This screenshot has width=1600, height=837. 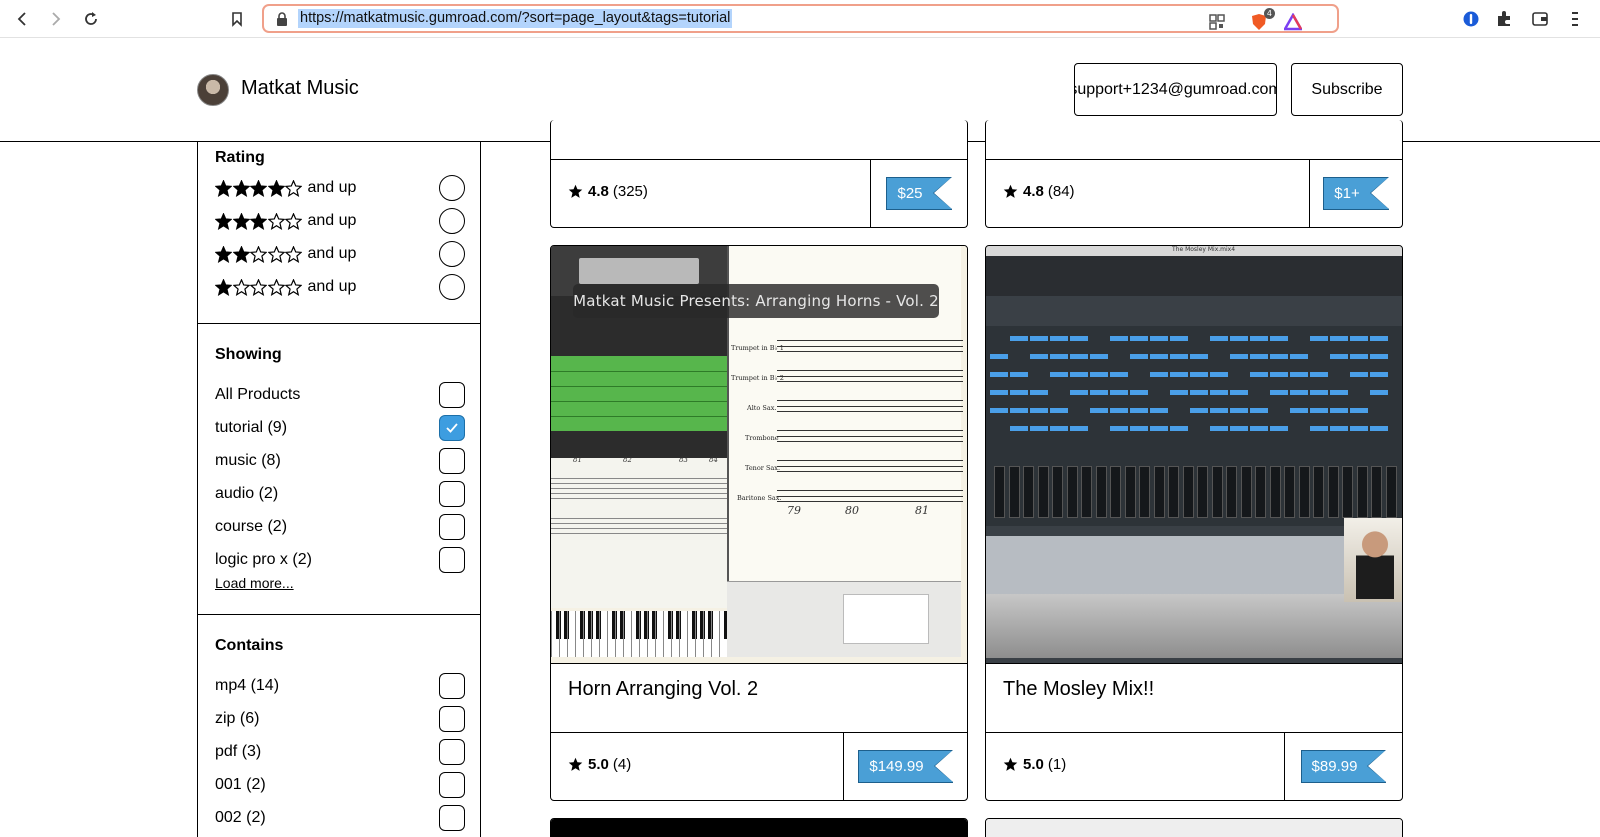 I want to click on rating-option-label: and up, so click(x=332, y=286).